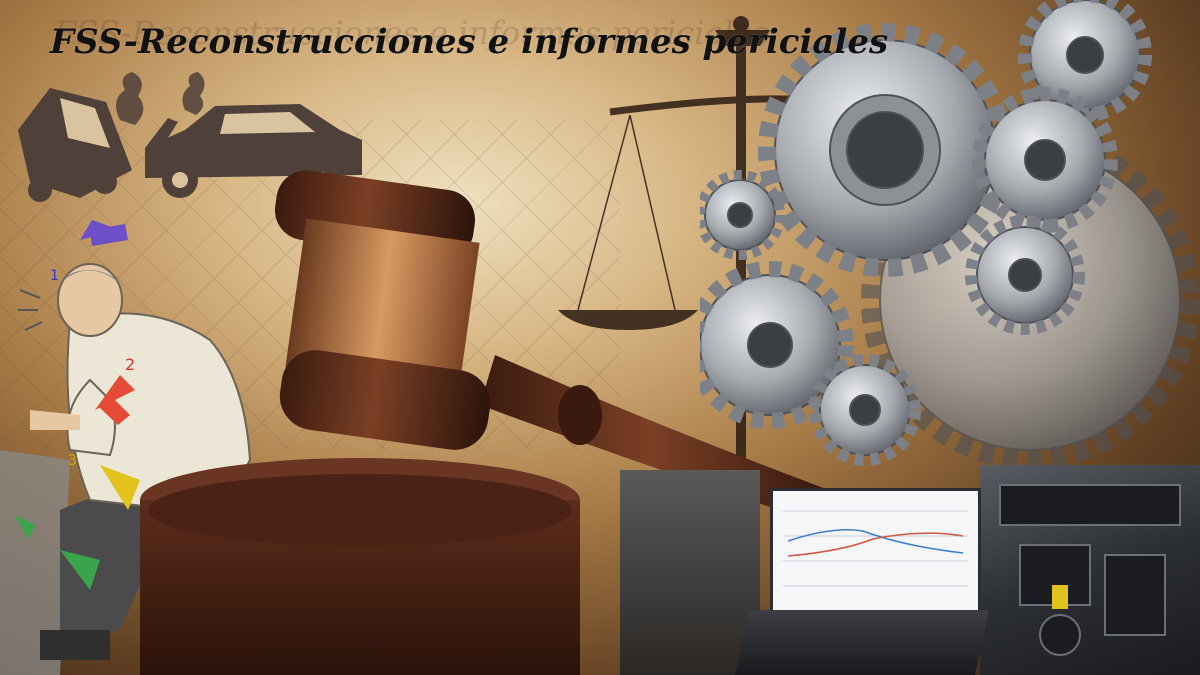 Image resolution: width=1200 pixels, height=675 pixels. I want to click on marker-3: 3, so click(72, 461).